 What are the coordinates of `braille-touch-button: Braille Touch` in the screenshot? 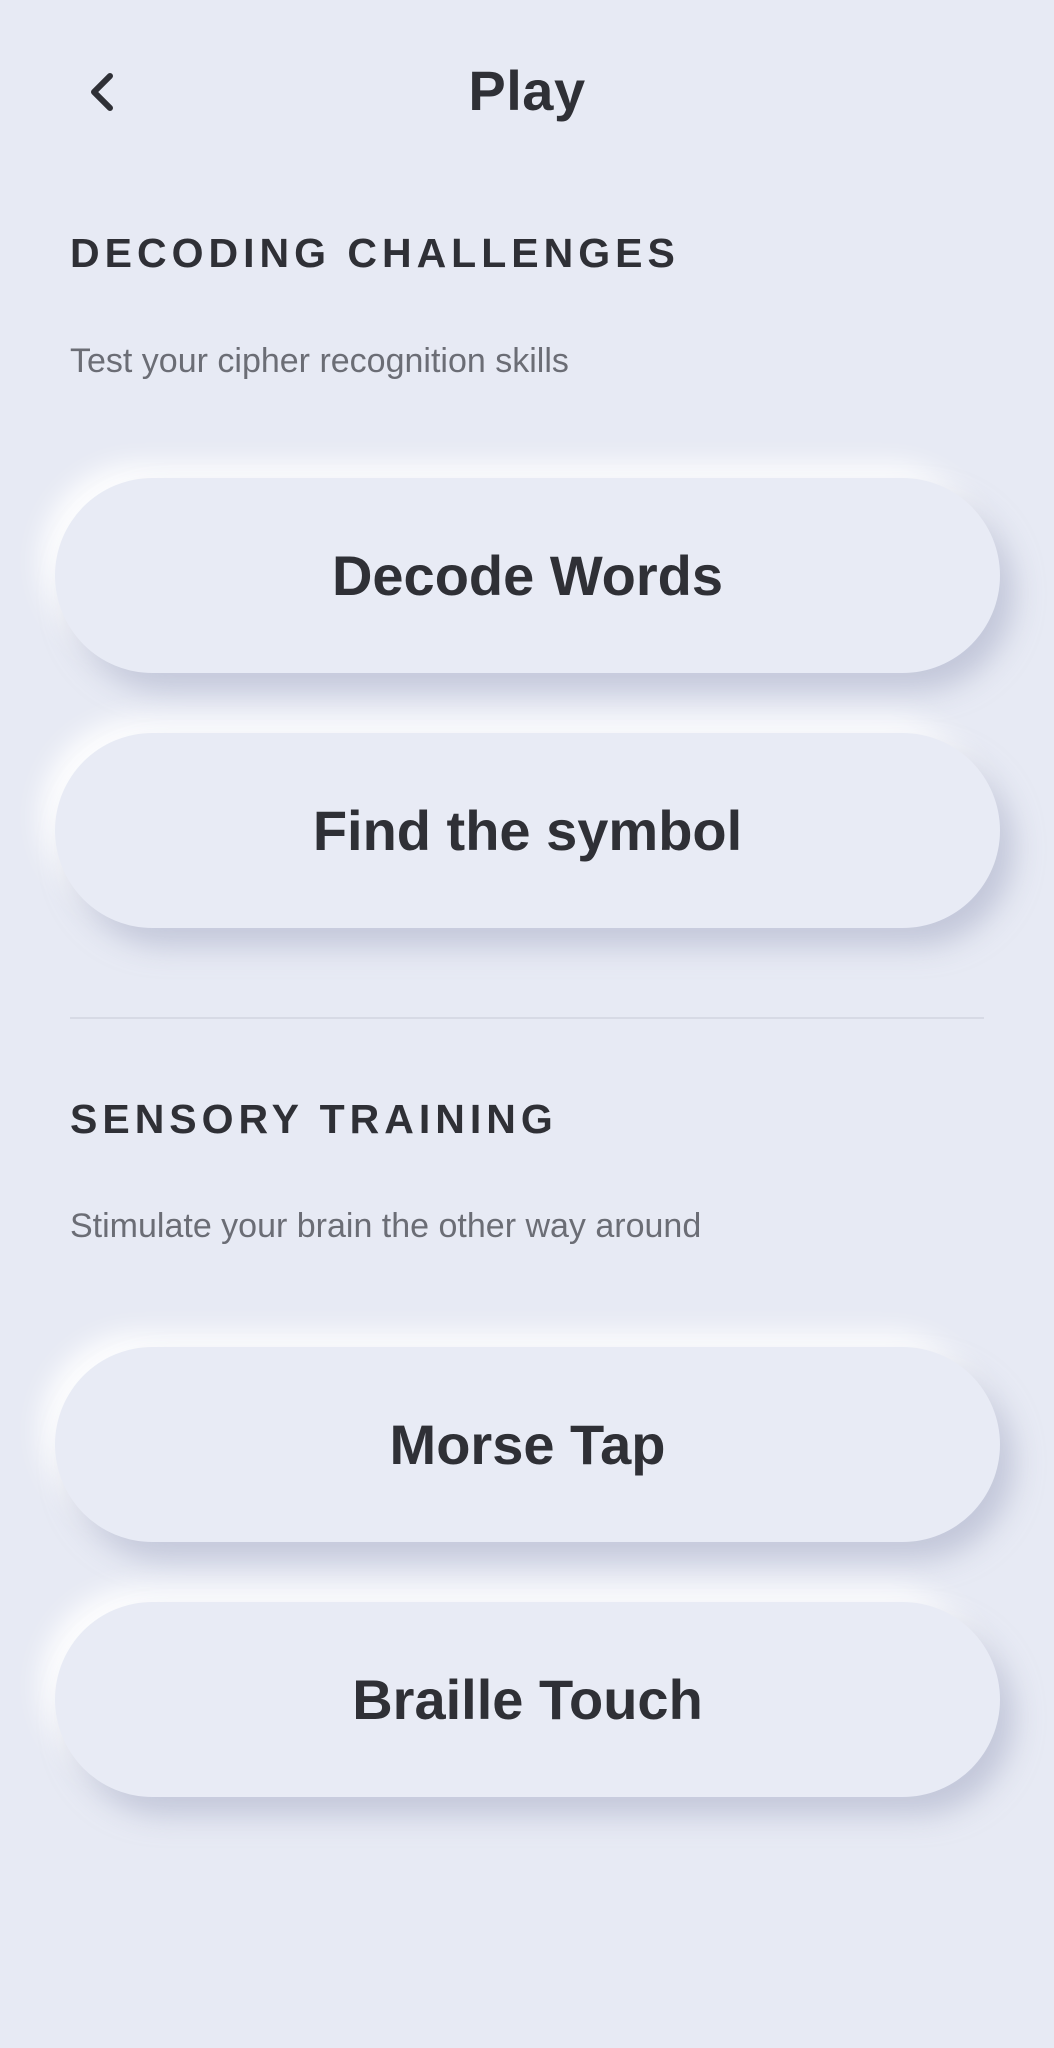 It's located at (527, 1699).